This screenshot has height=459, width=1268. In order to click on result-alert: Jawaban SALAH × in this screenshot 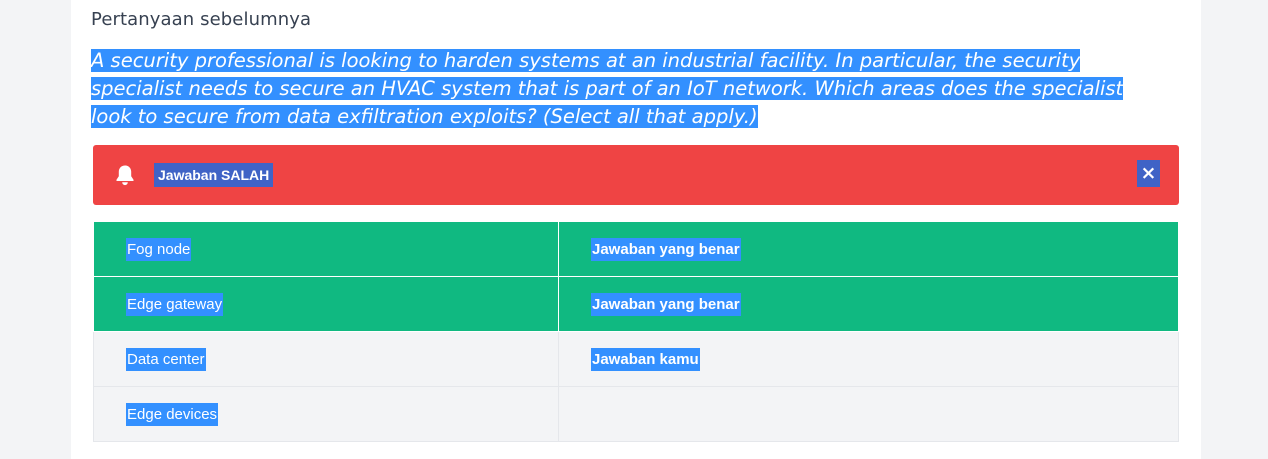, I will do `click(636, 175)`.